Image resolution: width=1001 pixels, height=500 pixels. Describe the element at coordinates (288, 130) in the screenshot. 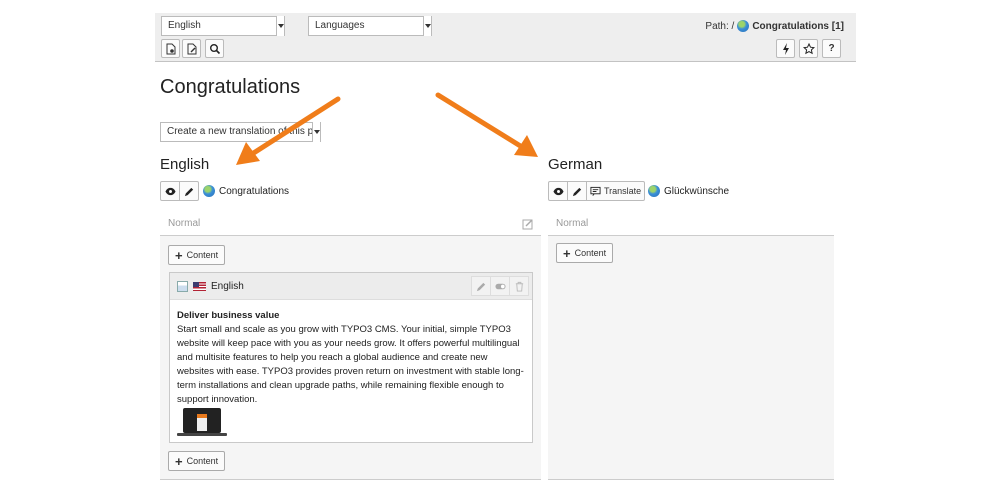

I see `arrow-to-english` at that location.